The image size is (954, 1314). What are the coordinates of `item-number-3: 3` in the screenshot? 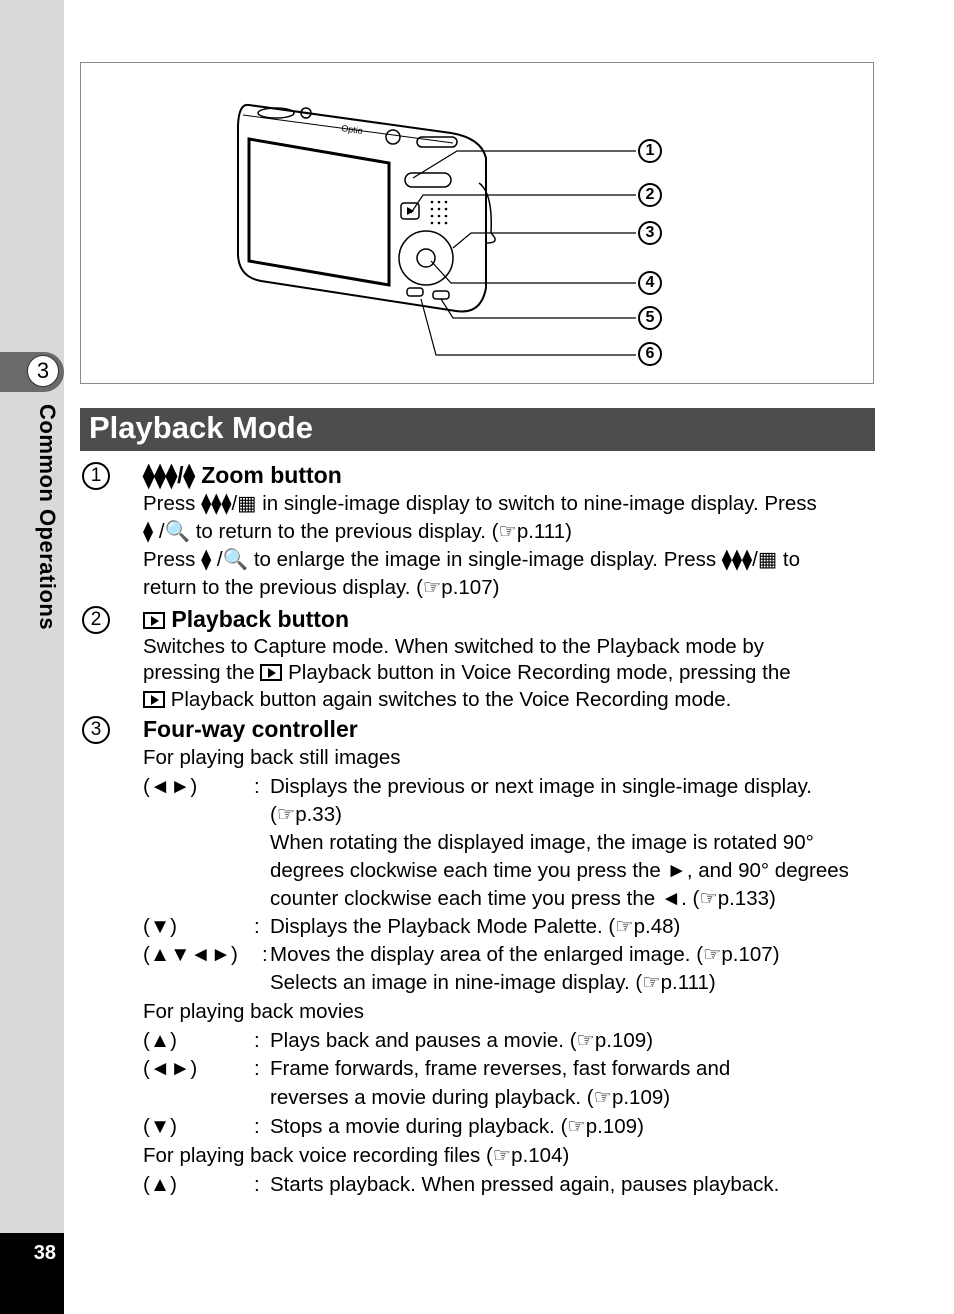 It's located at (96, 730).